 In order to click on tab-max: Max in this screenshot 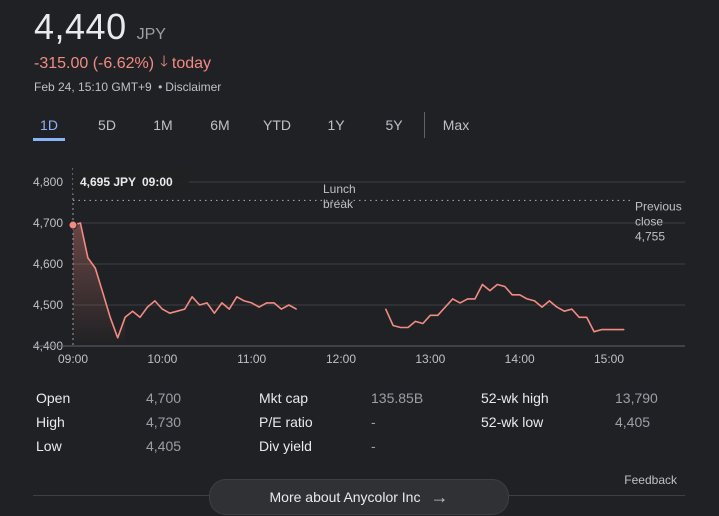, I will do `click(456, 126)`.